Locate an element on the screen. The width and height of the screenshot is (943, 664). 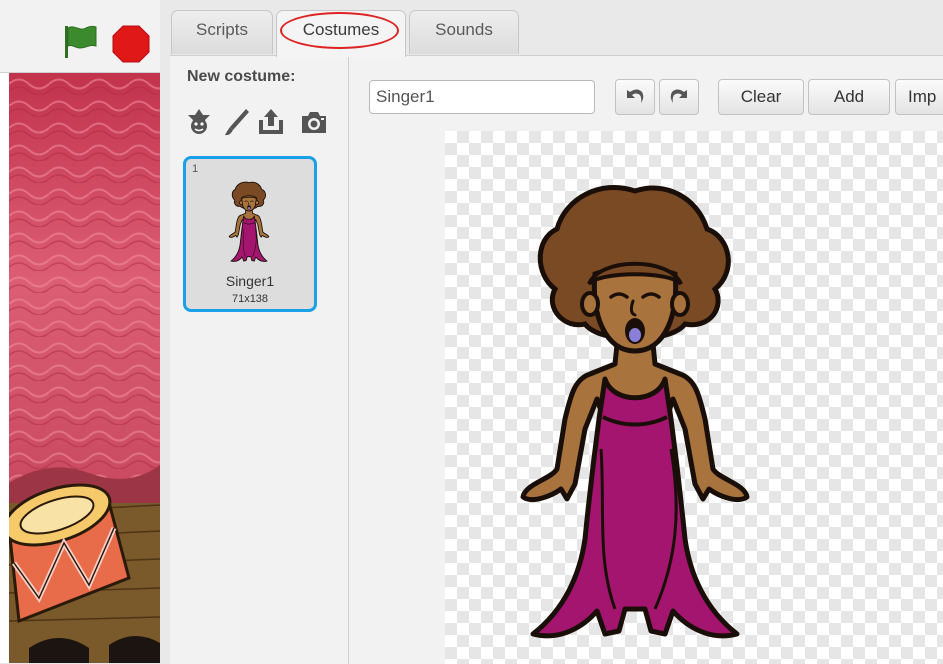
add-button: Add is located at coordinates (849, 97).